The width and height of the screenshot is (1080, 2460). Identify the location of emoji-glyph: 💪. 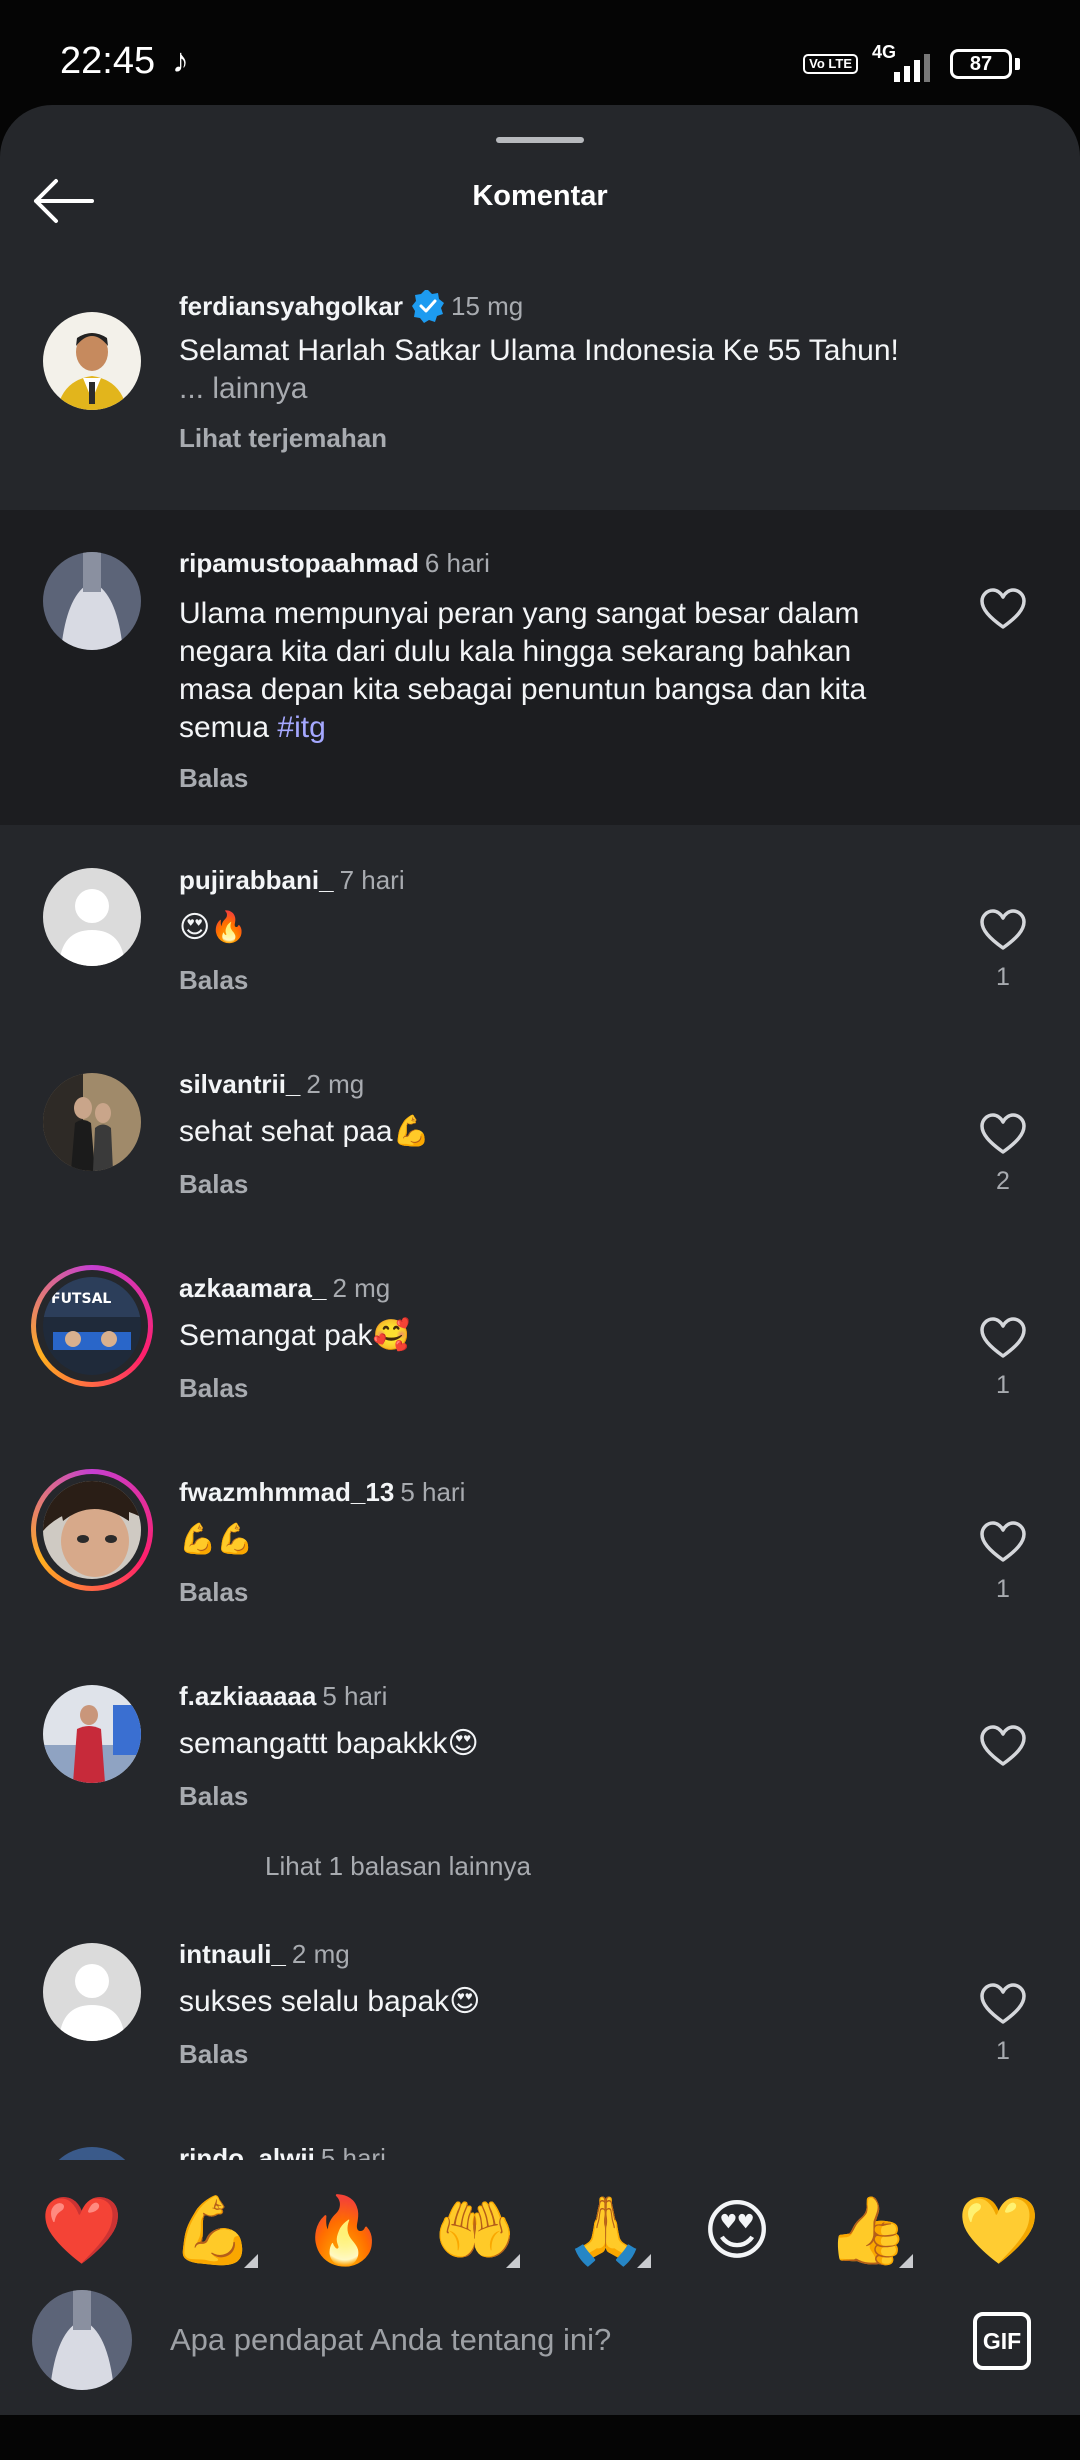
(213, 2230).